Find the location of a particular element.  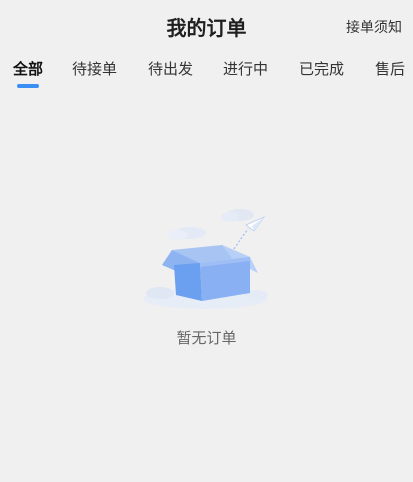

empty-box-icon is located at coordinates (210, 255).